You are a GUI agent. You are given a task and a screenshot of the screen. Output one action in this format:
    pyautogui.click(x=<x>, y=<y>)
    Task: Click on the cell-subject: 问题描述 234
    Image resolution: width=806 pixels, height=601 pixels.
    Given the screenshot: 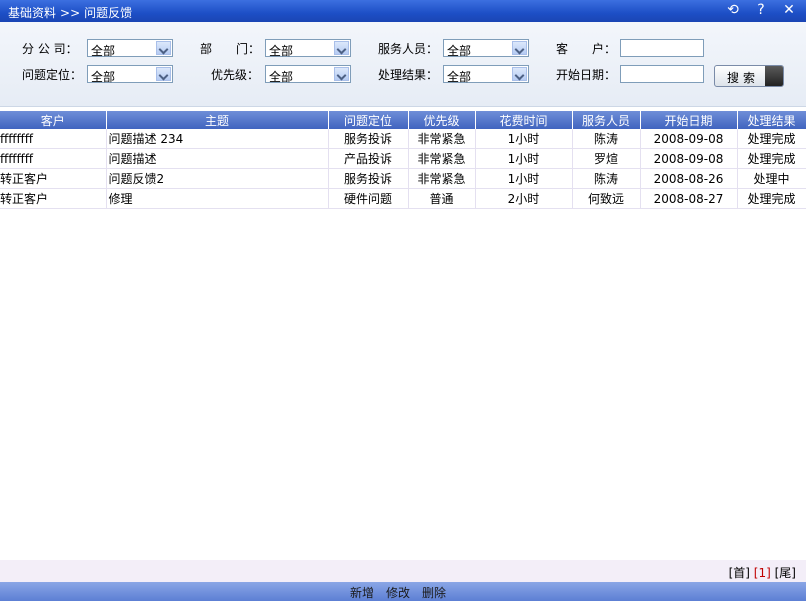 What is the action you would take?
    pyautogui.click(x=217, y=139)
    